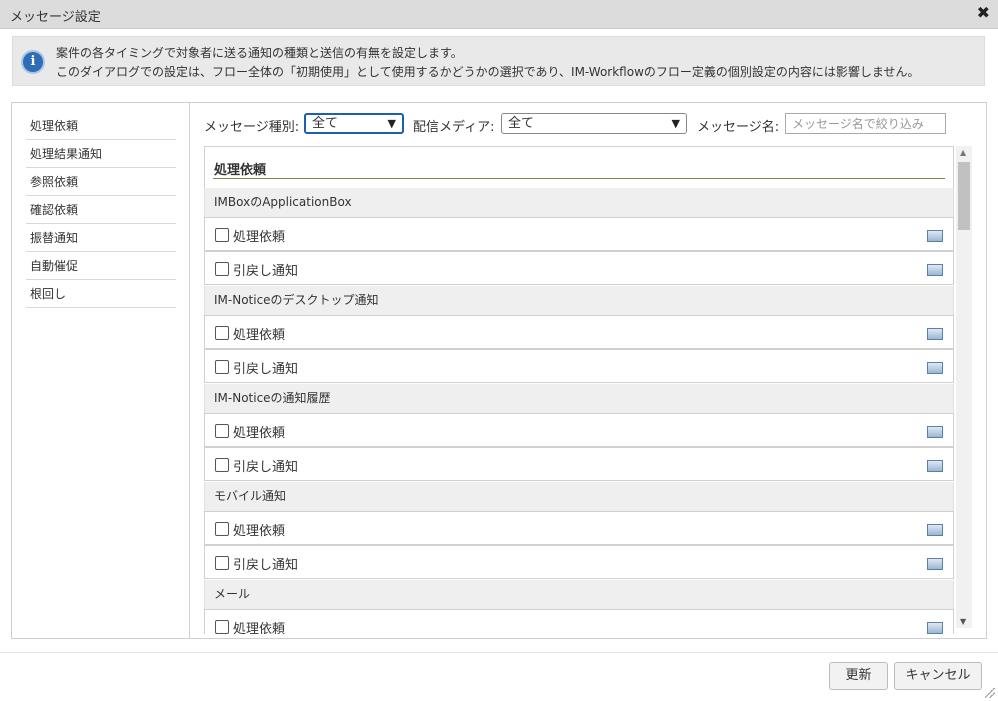 The width and height of the screenshot is (998, 701). I want to click on cancel-button: キャンセル, so click(938, 676).